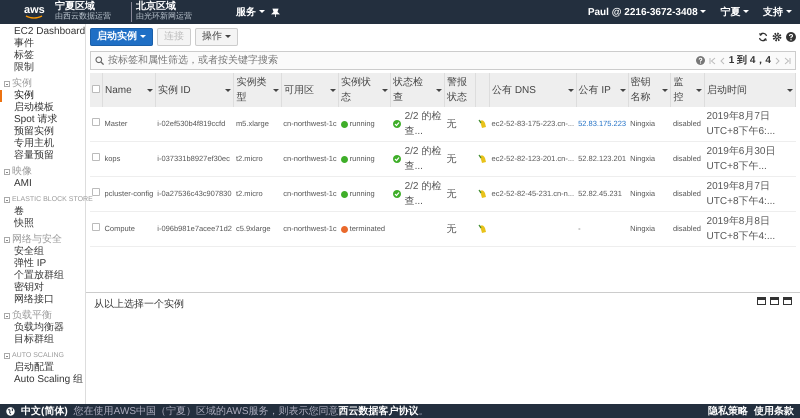  Describe the element at coordinates (42, 184) in the screenshot. I see `sidebar-item: AMI` at that location.